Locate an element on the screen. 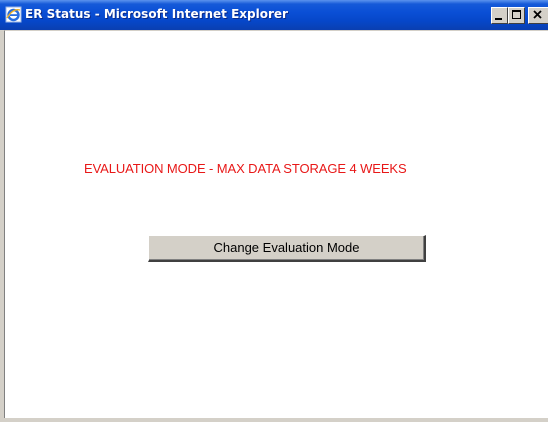 The width and height of the screenshot is (548, 422). window-bottom-border is located at coordinates (274, 420).